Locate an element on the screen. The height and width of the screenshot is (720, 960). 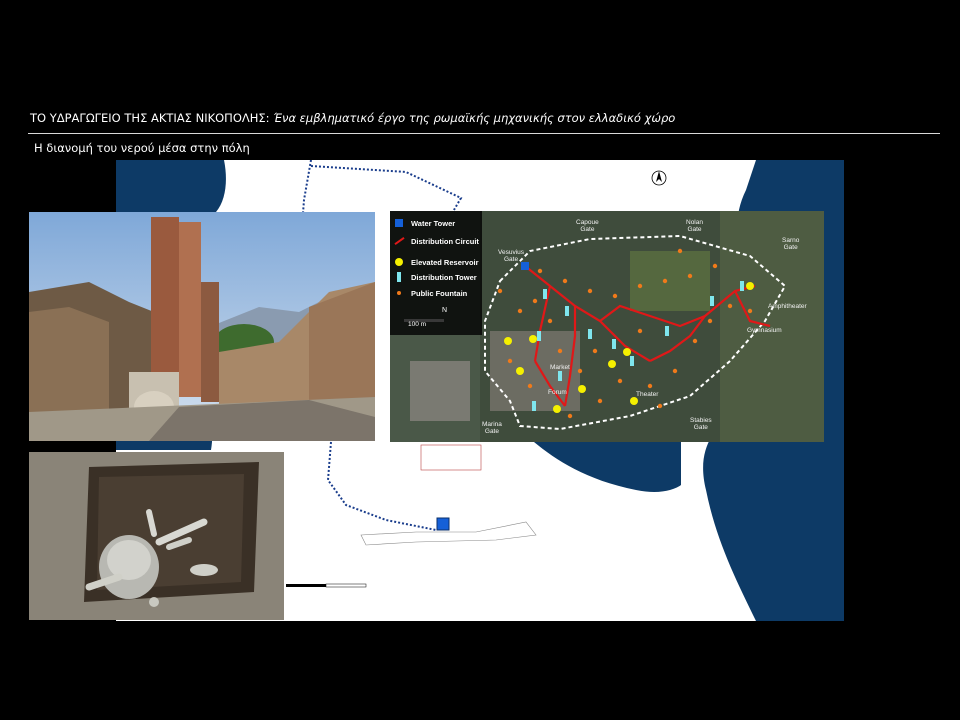
sea-left-top is located at coordinates (171, 186).